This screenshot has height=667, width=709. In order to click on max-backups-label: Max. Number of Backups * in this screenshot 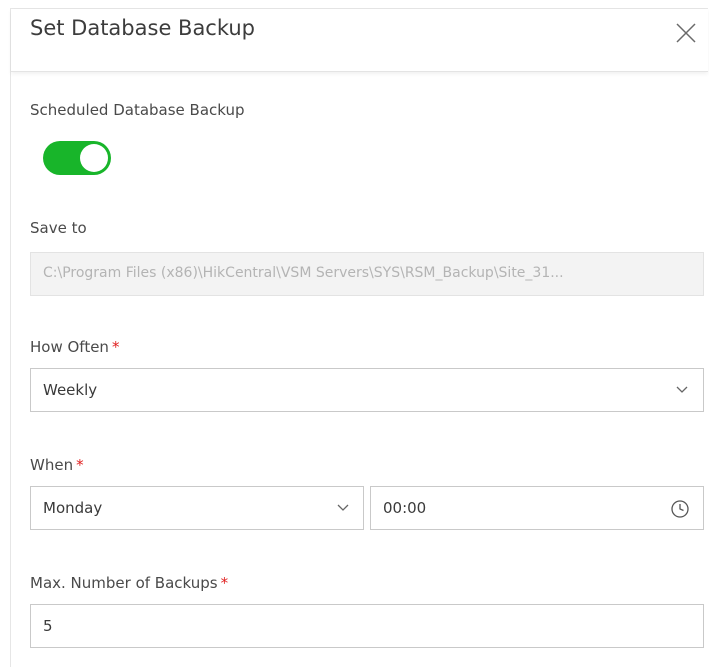, I will do `click(129, 583)`.